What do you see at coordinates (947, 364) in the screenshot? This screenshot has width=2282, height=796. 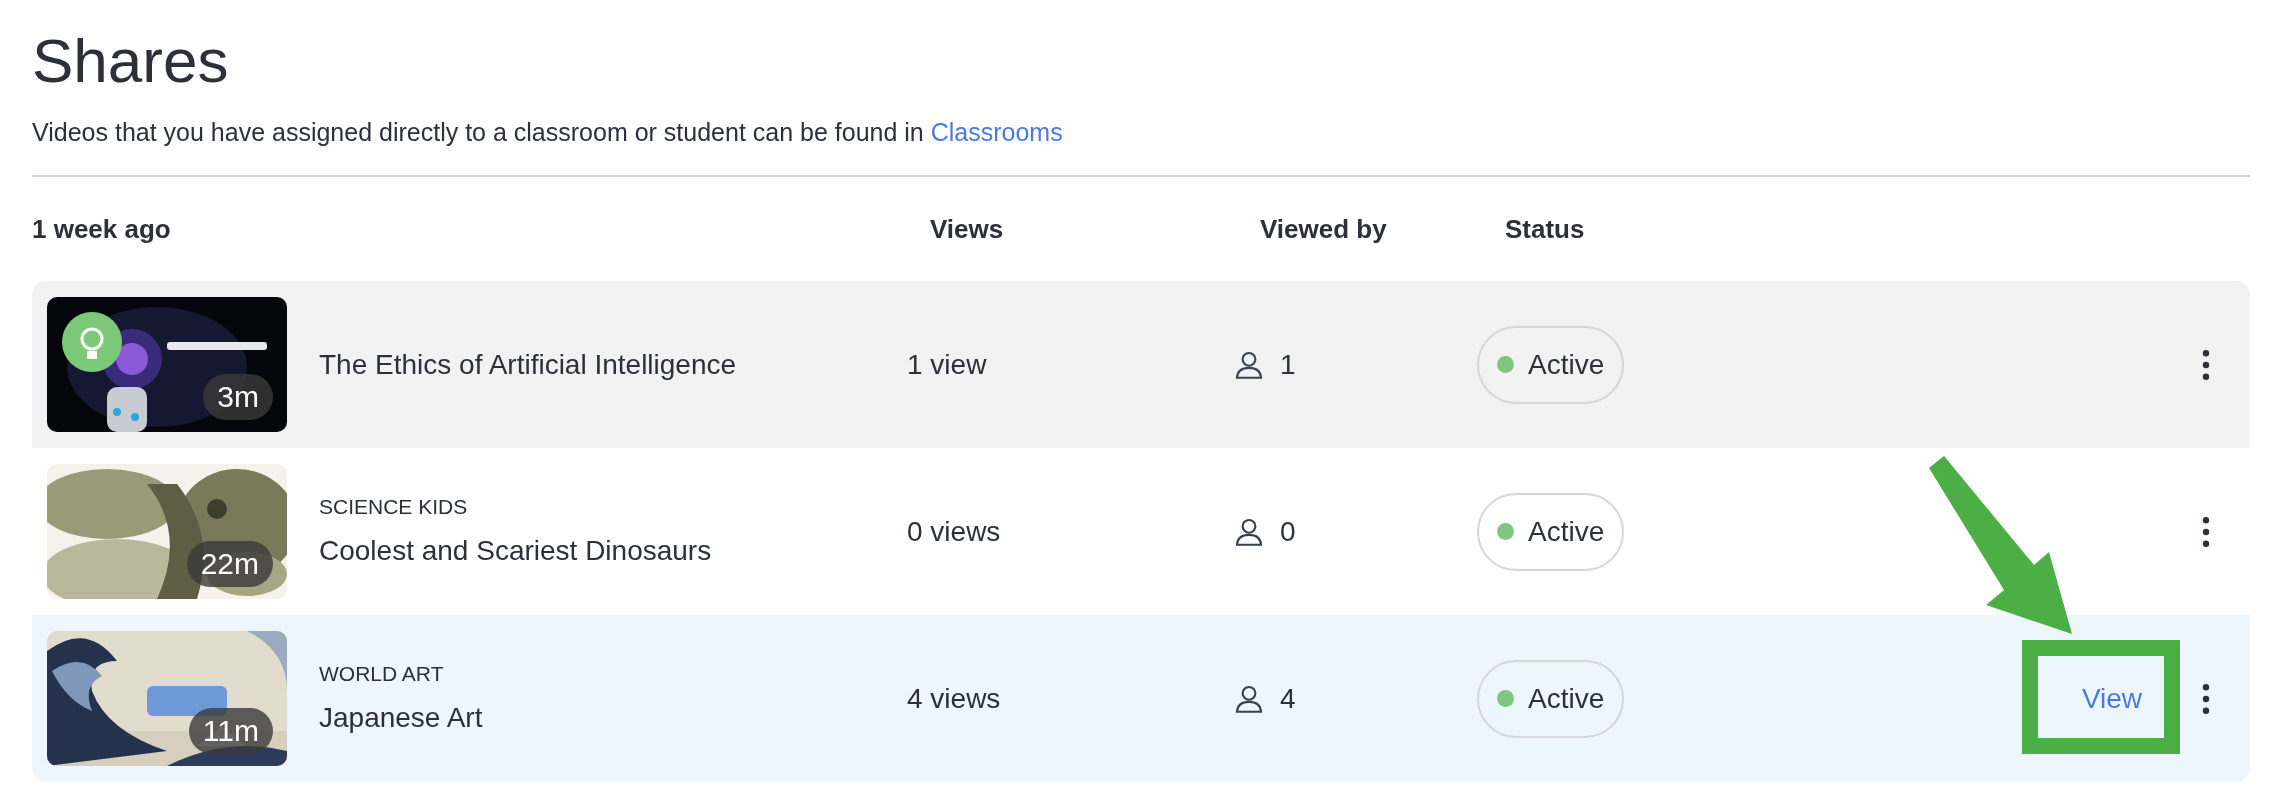 I see `views-count: 1 view` at bounding box center [947, 364].